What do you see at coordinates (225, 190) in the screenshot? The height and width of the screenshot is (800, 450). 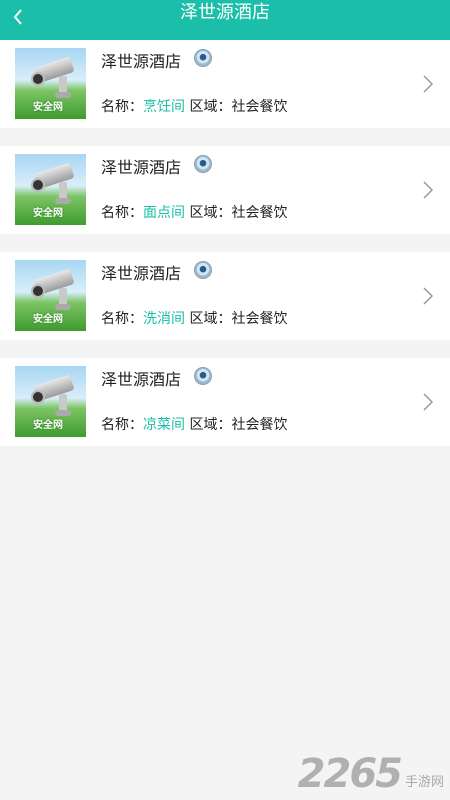 I see `list-item: 安全网 泽世源酒店 名称：面点间 区域：社会餐饮` at bounding box center [225, 190].